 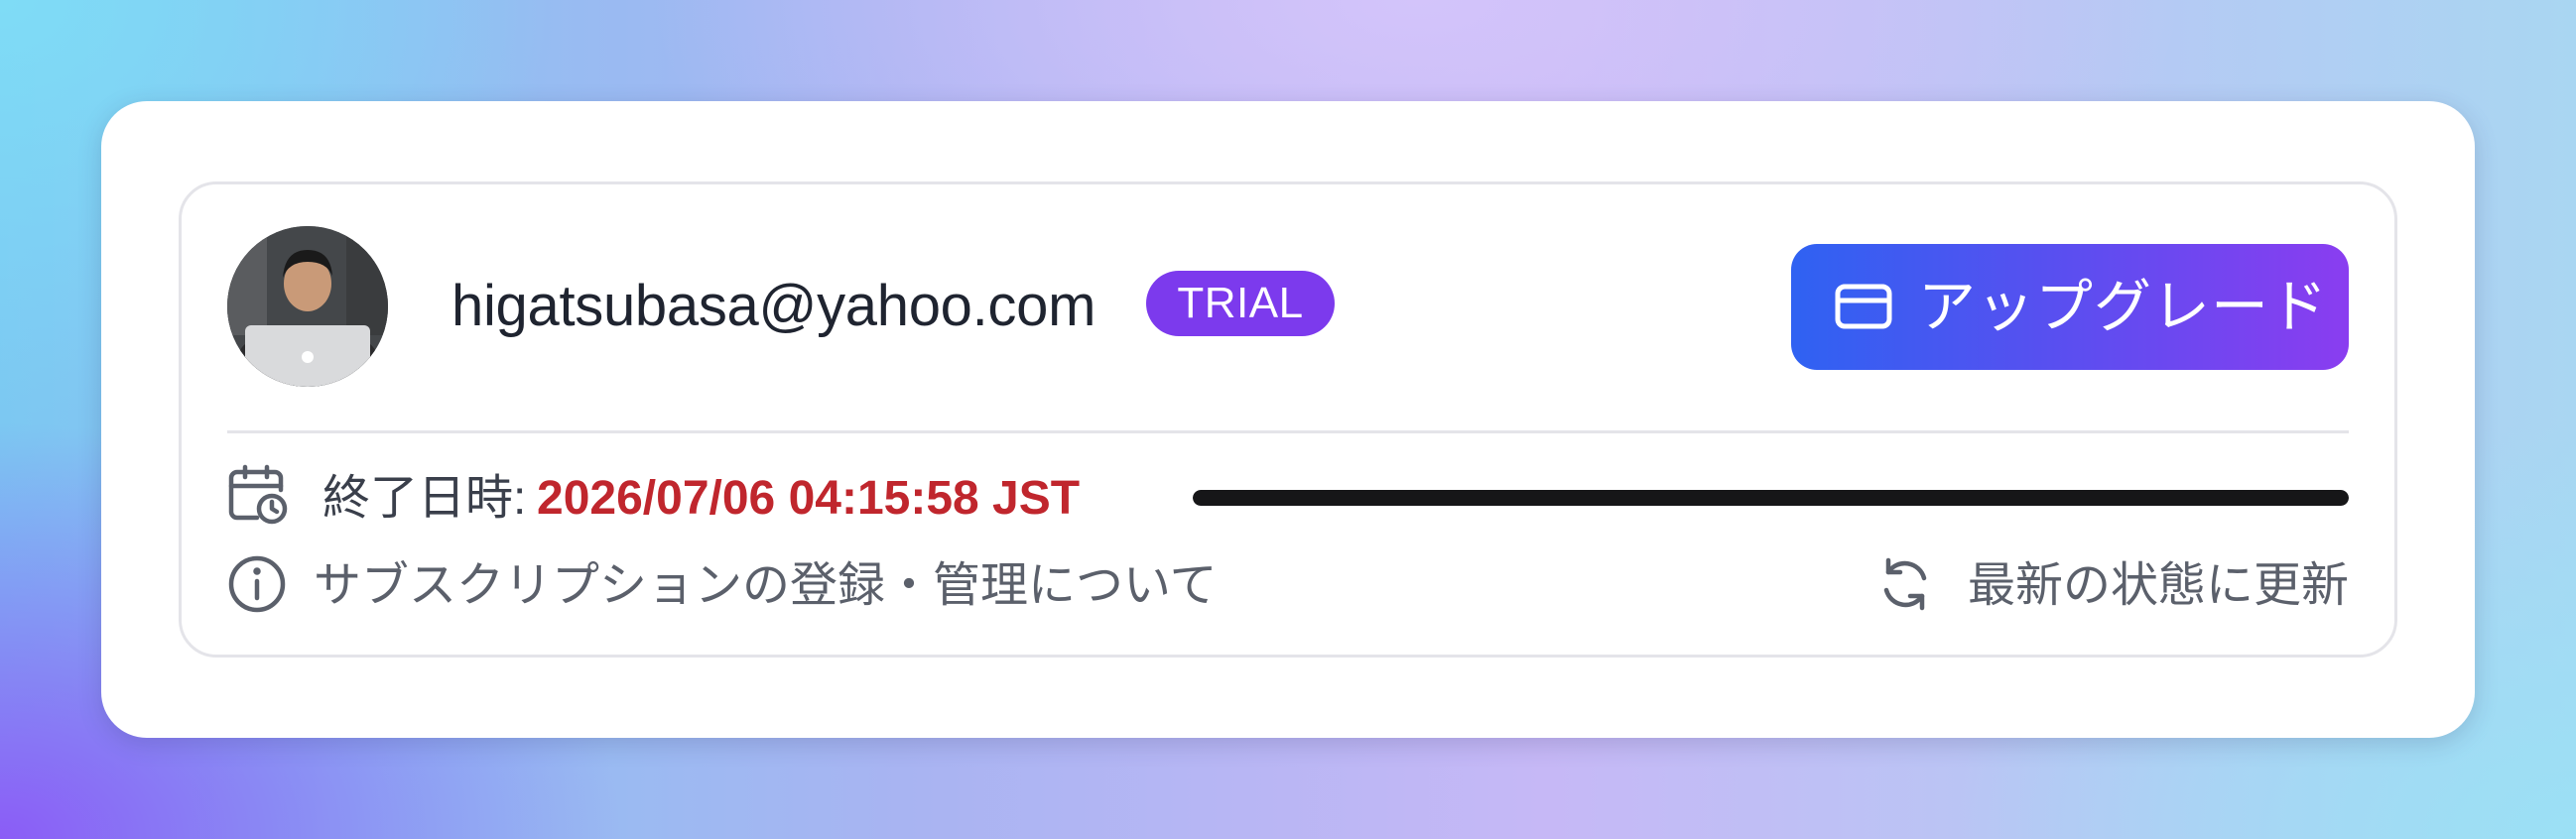 What do you see at coordinates (1905, 587) in the screenshot?
I see `refresh-icon` at bounding box center [1905, 587].